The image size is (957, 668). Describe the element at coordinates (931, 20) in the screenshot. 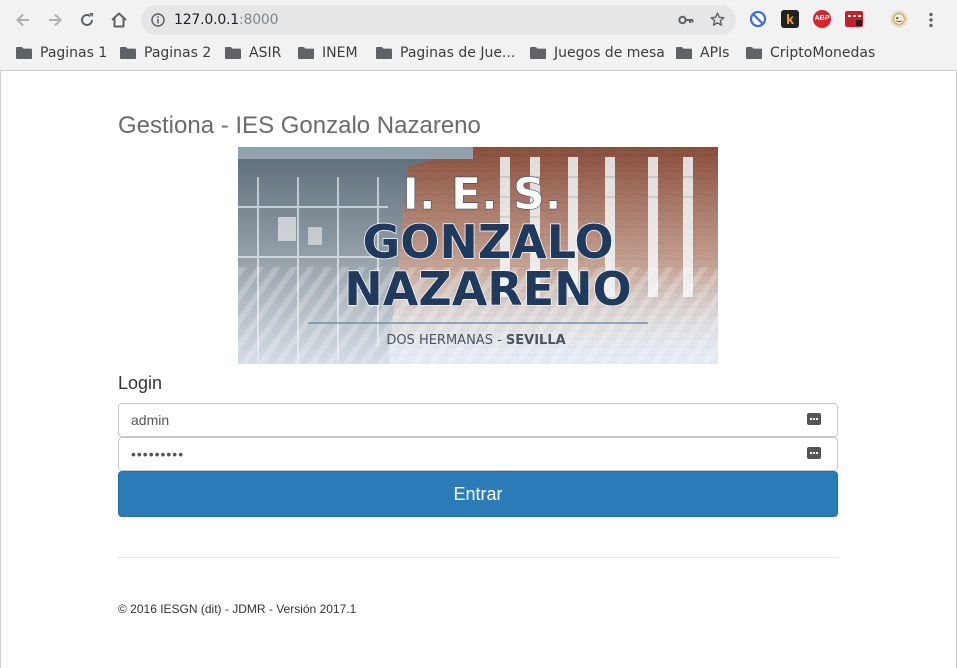

I see `browser-menu-icon` at that location.